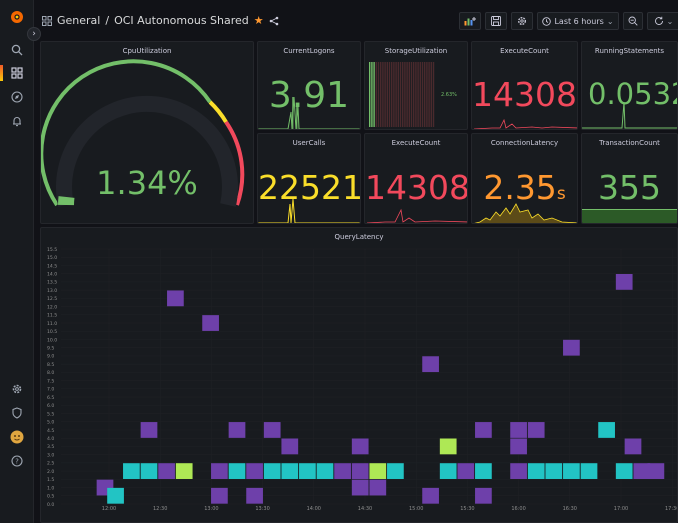 This screenshot has width=678, height=523. Describe the element at coordinates (467, 509) in the screenshot. I see `x-tick-label: 15:30` at that location.